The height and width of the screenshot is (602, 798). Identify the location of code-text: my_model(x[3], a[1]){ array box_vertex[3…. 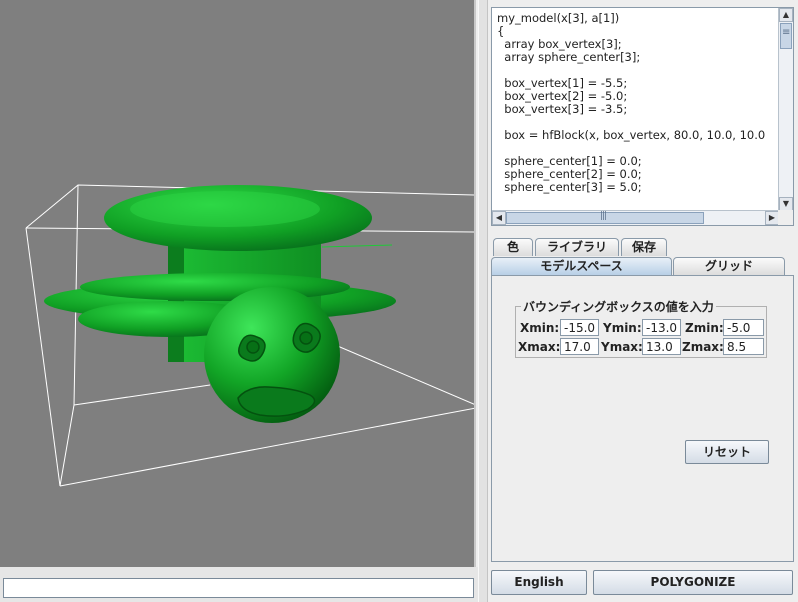
(638, 112).